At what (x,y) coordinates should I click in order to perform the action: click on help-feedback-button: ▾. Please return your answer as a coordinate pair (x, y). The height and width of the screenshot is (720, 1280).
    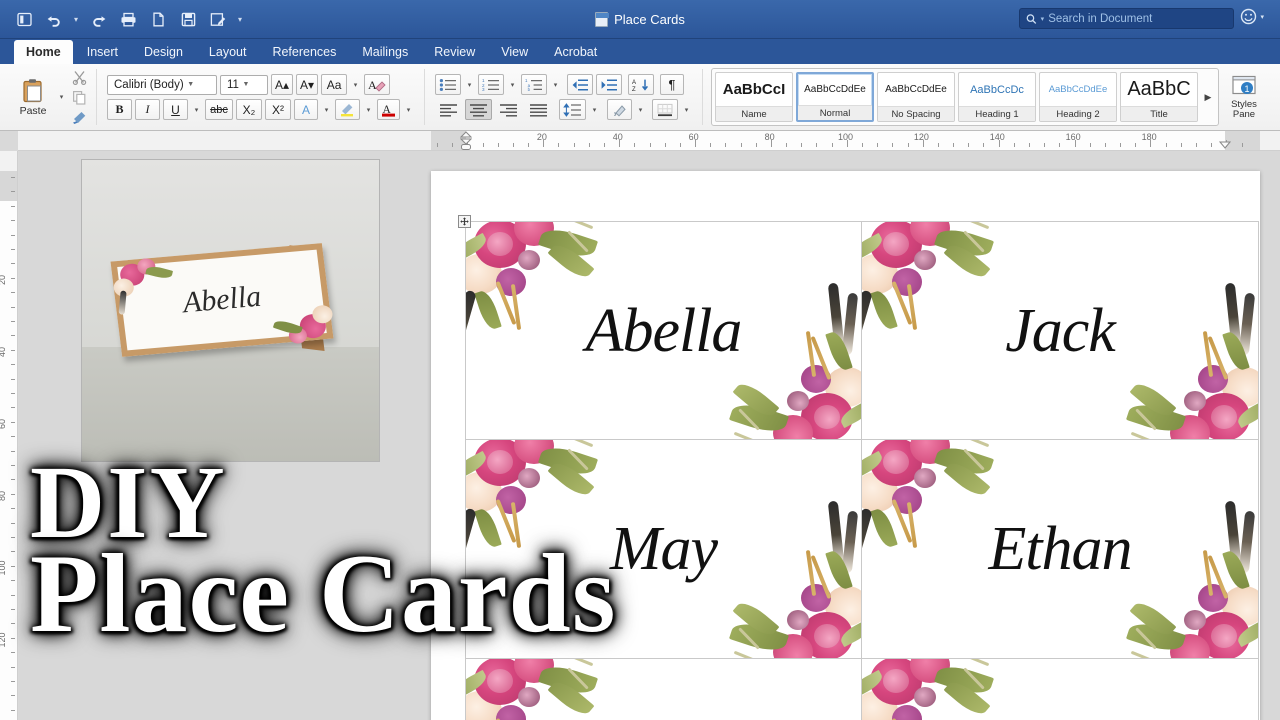
    Looking at the image, I should click on (1252, 16).